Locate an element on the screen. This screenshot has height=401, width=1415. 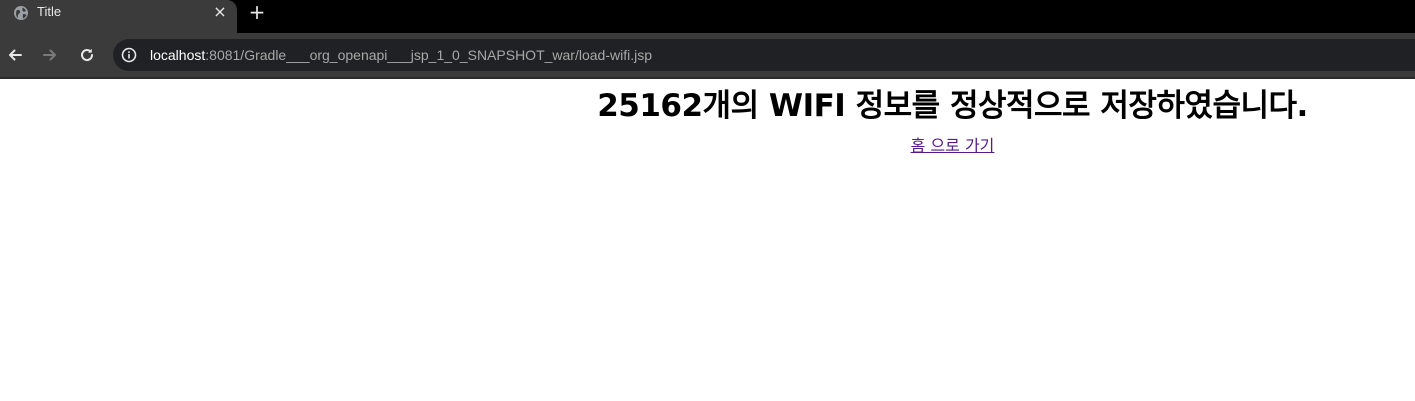
save-result-heading: 25162개의 WIFI 정보를 정상적으로 저장하였습니다. is located at coordinates (952, 106).